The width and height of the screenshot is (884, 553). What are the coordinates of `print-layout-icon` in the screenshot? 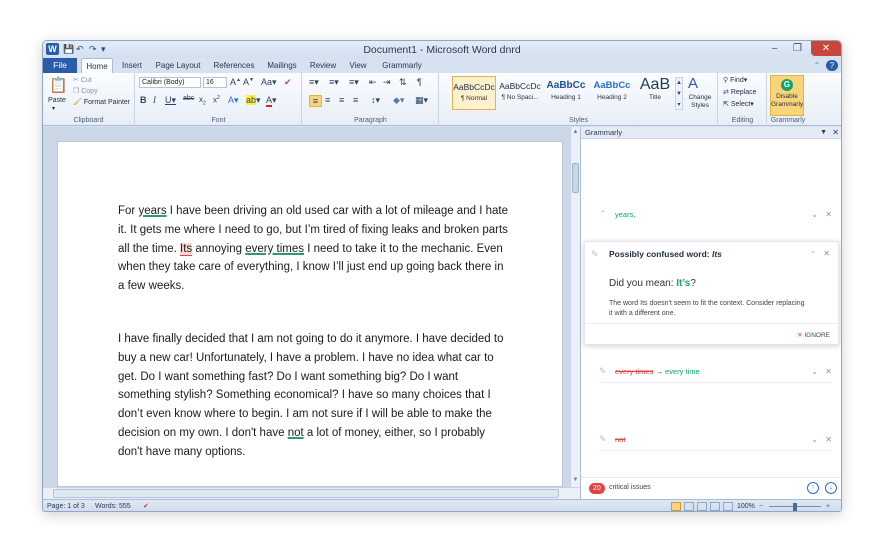 It's located at (676, 506).